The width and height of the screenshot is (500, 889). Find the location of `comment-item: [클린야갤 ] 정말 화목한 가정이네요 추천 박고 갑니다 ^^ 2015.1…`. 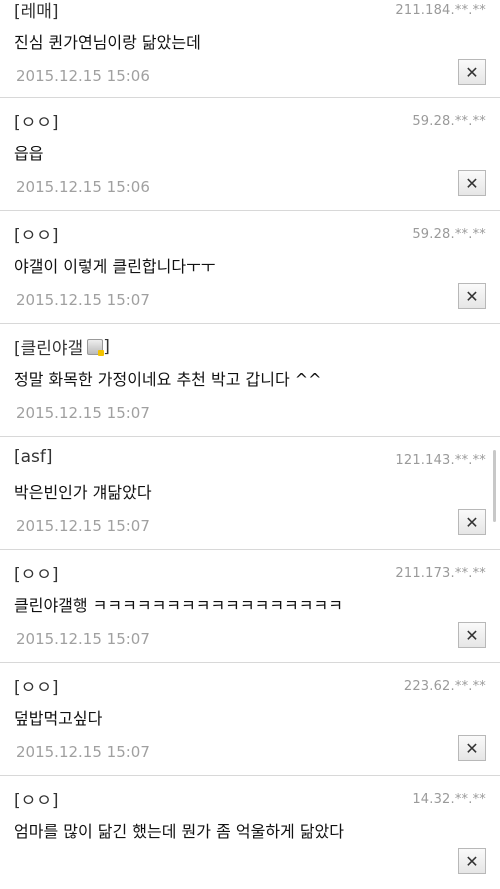

comment-item: [클린야갤 ] 정말 화목한 가정이네요 추천 박고 갑니다 ^^ 2015.1… is located at coordinates (250, 380).